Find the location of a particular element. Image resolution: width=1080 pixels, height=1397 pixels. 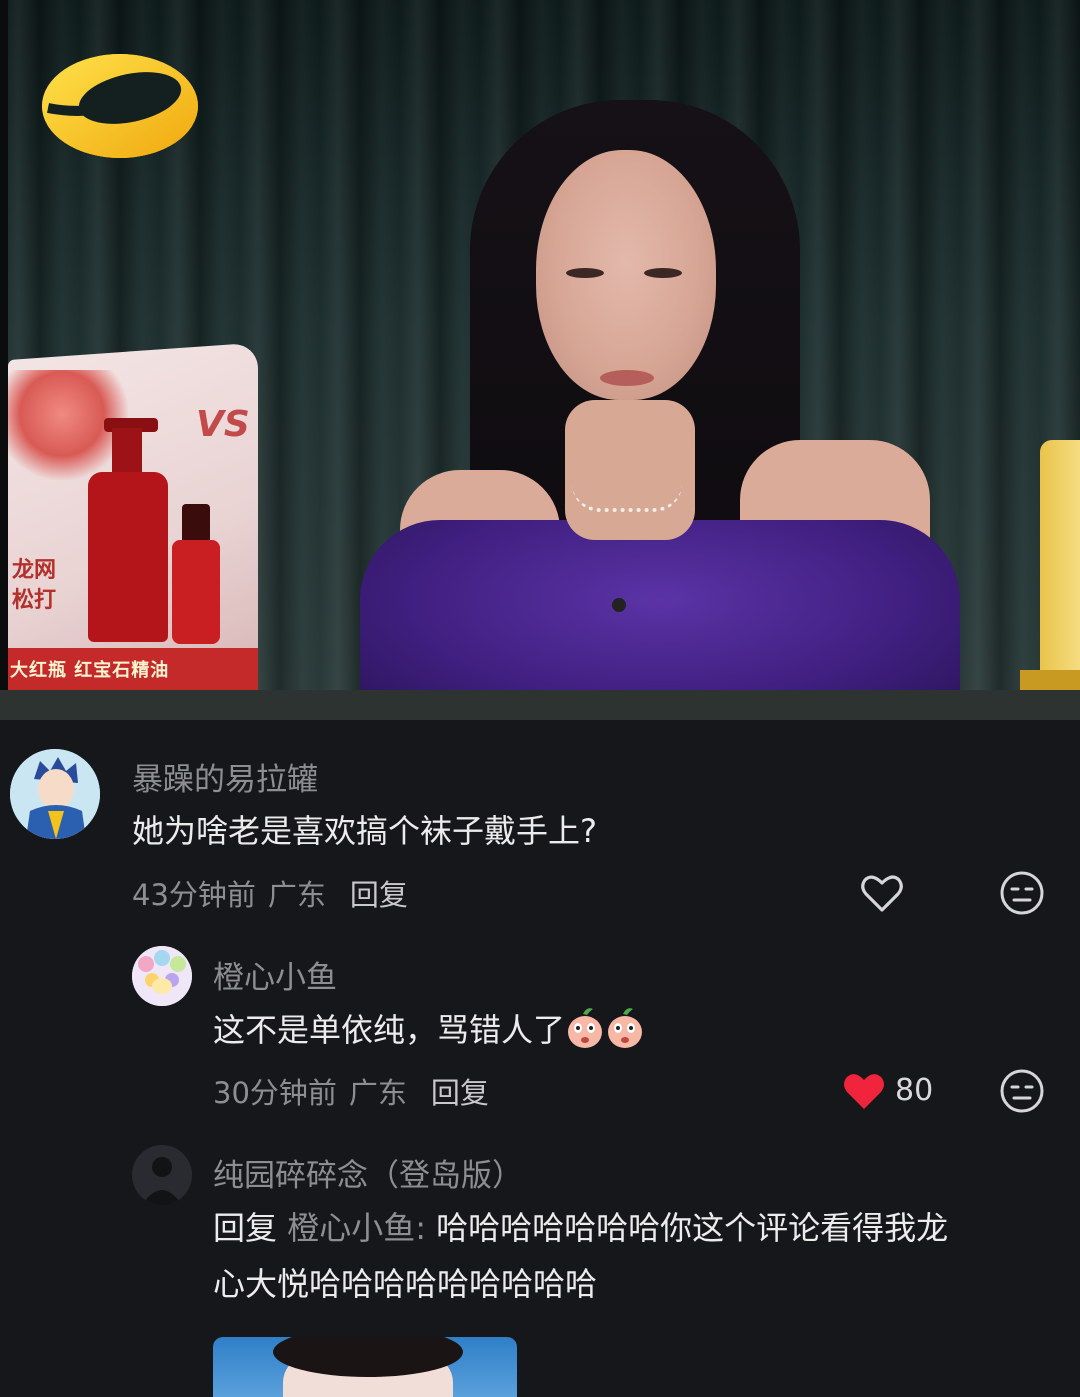

comment-text: 她为啥老是喜欢搞个袜子戴手上? is located at coordinates (364, 831).